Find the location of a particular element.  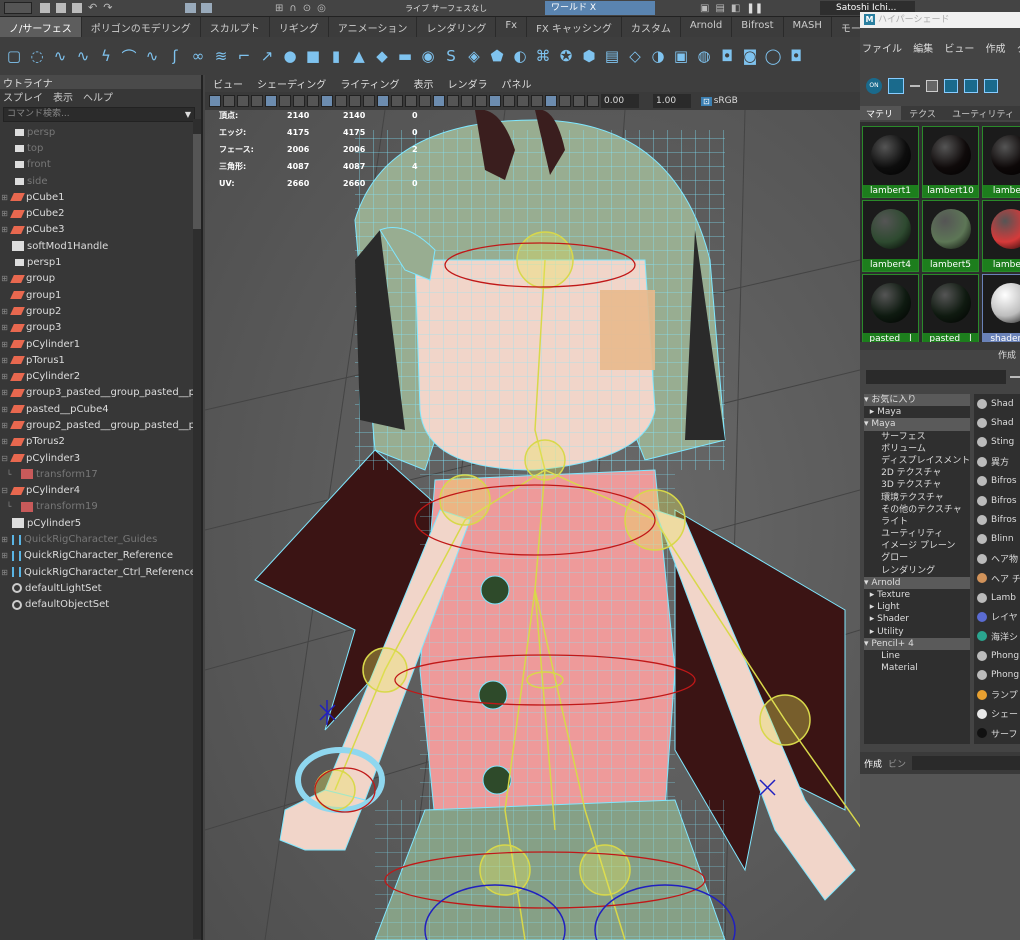

outliner-item: ⊞ pTorus2 is located at coordinates (100, 442).